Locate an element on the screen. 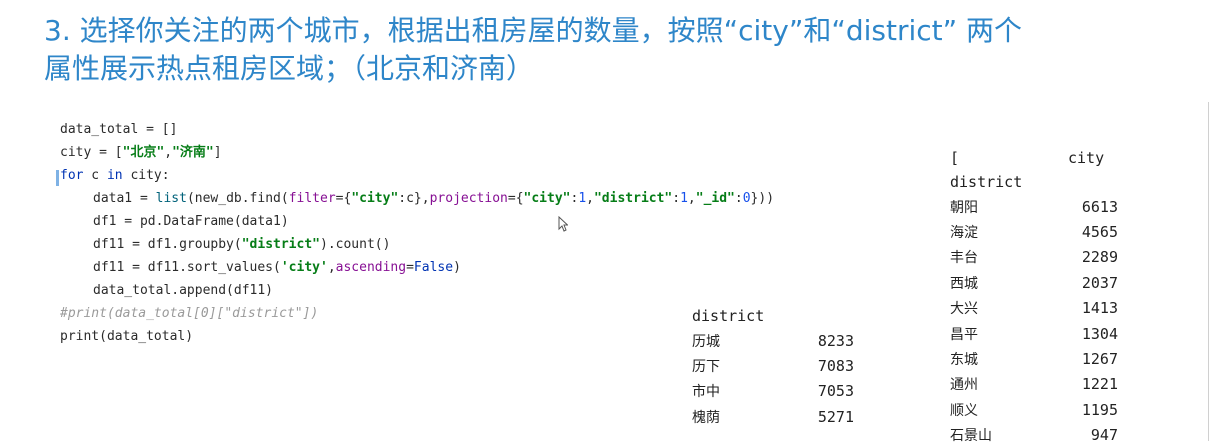  jinan-row: 历下 7083 is located at coordinates (777, 365).